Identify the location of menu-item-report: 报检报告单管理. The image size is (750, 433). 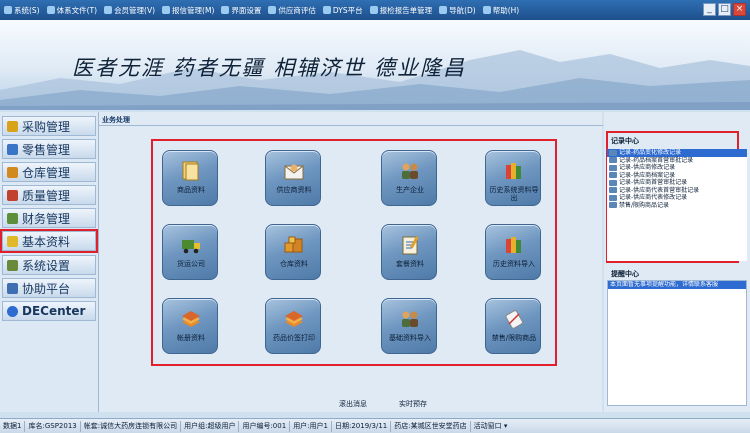
(401, 10).